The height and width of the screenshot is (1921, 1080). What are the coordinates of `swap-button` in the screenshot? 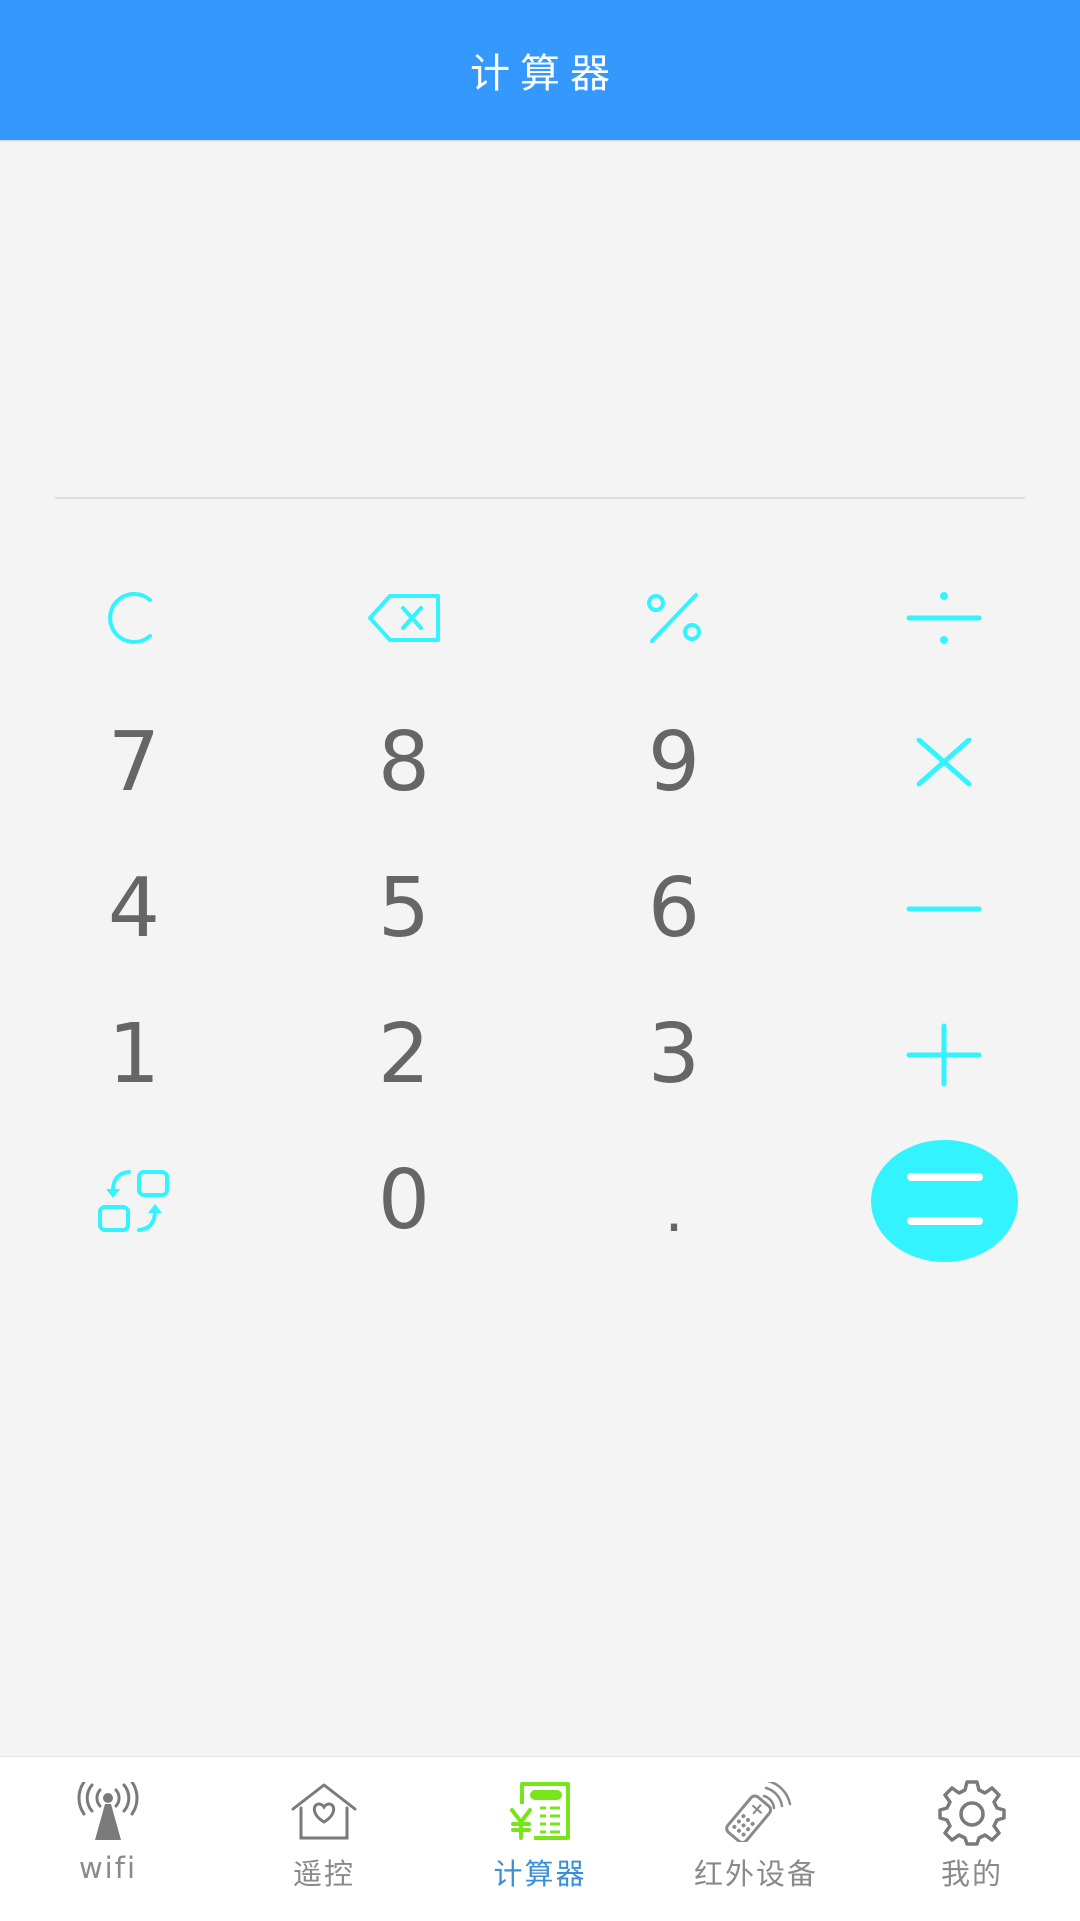 It's located at (134, 1201).